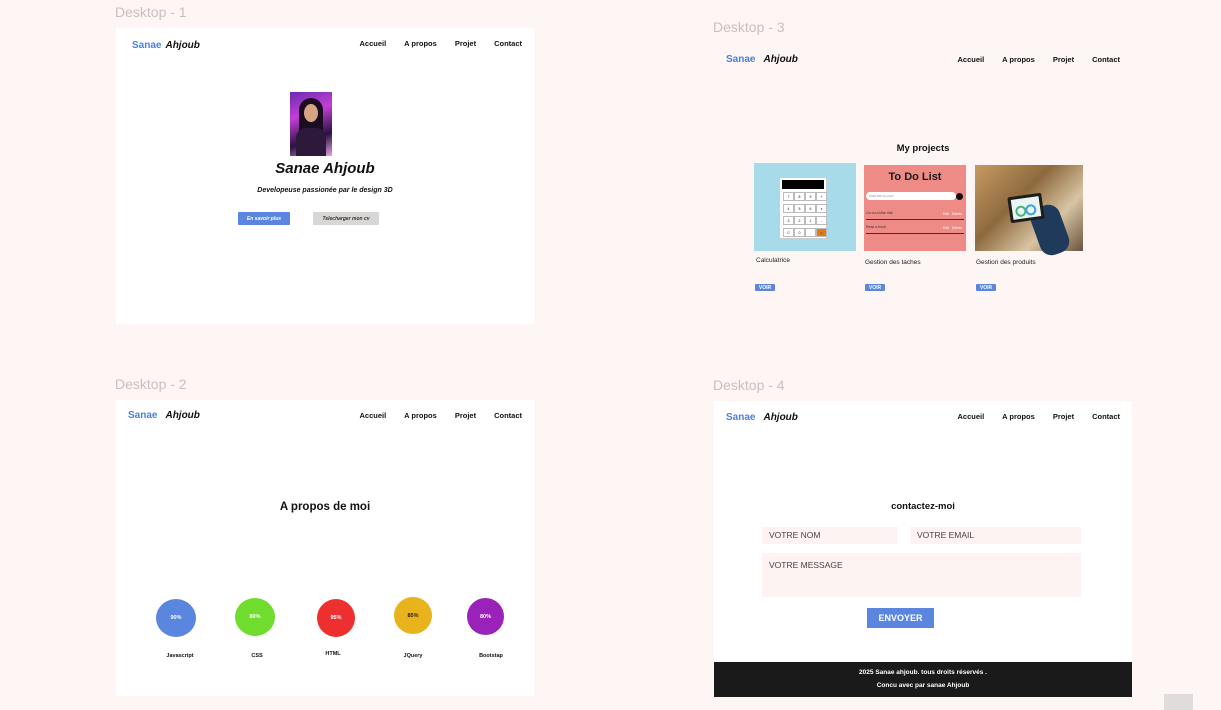 This screenshot has width=1221, height=710. Describe the element at coordinates (788, 232) in the screenshot. I see `calculator-key: C` at that location.